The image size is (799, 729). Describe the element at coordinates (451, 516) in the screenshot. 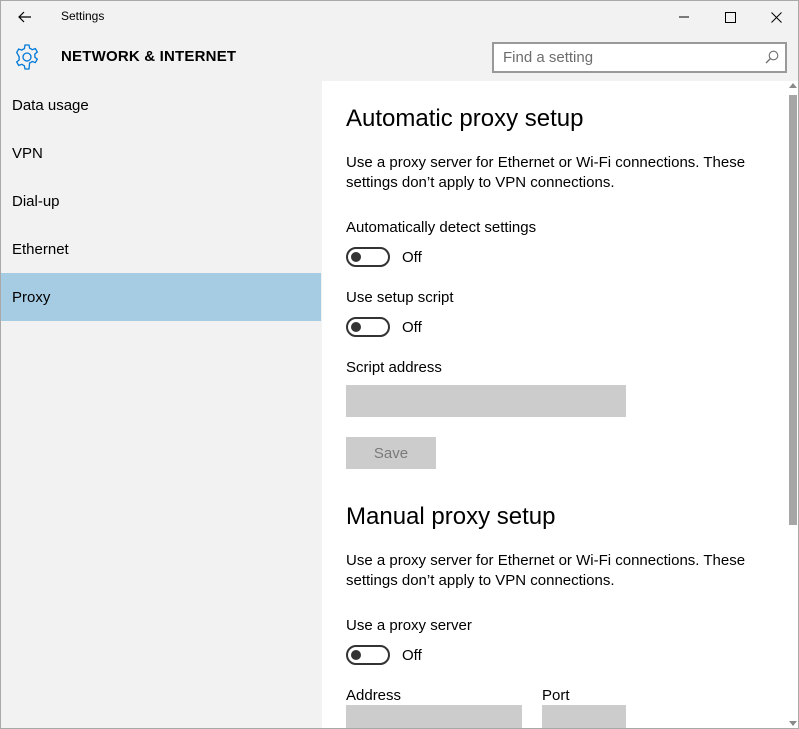

I see `manual-proxy-heading: Manual proxy setup` at that location.